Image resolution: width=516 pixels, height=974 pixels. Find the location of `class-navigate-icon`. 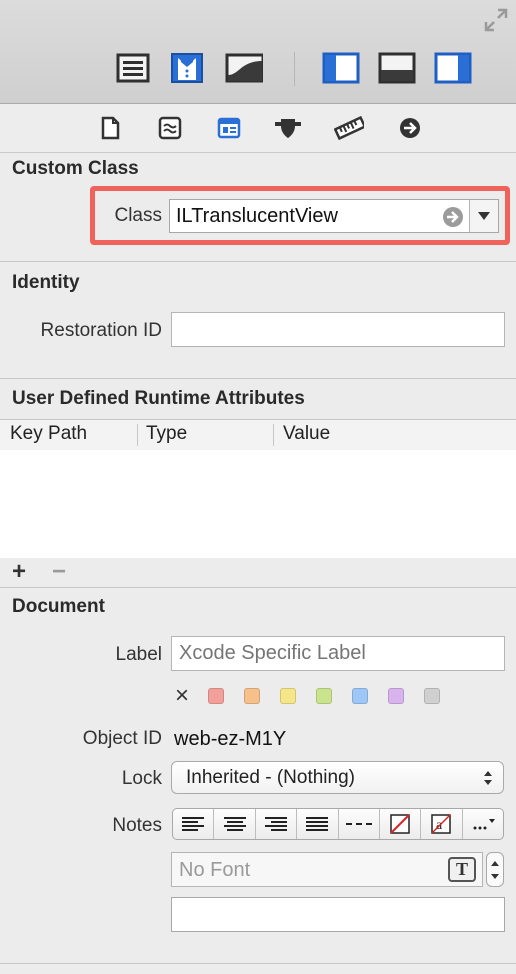

class-navigate-icon is located at coordinates (453, 217).